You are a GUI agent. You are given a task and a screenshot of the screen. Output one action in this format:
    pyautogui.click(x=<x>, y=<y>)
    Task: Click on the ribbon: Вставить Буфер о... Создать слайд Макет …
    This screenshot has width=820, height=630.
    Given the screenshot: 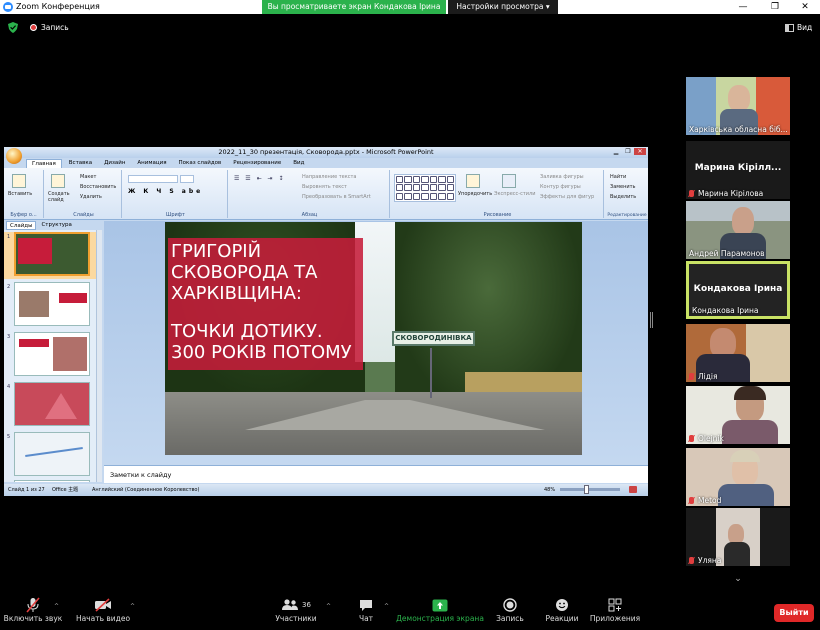 What is the action you would take?
    pyautogui.click(x=326, y=194)
    